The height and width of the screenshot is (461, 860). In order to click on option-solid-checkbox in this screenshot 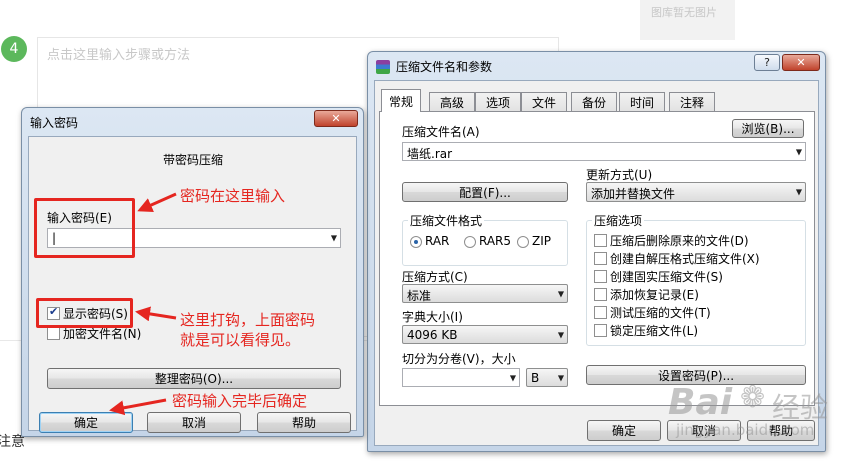, I will do `click(600, 276)`.